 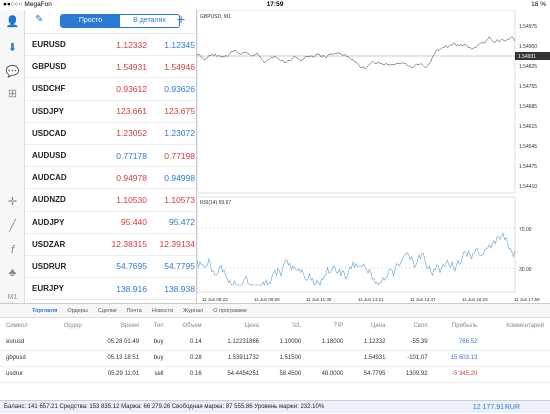 What do you see at coordinates (158, 326) in the screenshot?
I see `column-header: Тип` at bounding box center [158, 326].